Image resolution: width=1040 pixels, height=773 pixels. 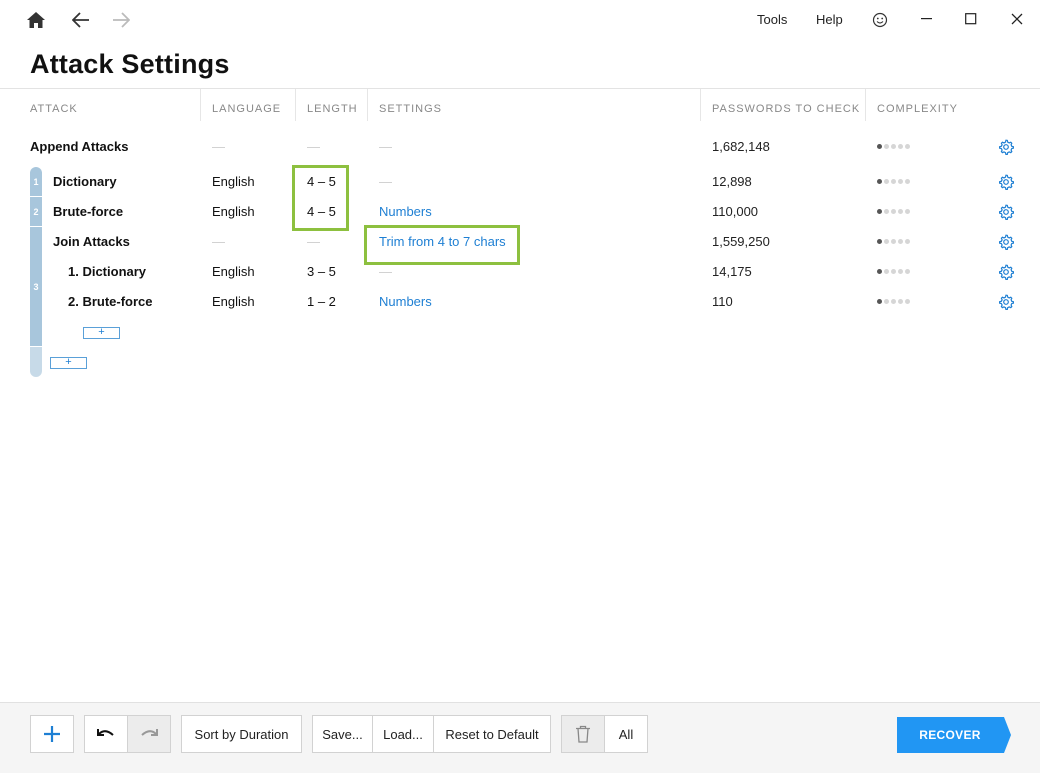 I want to click on passwords-cell: 14,175, so click(x=732, y=271).